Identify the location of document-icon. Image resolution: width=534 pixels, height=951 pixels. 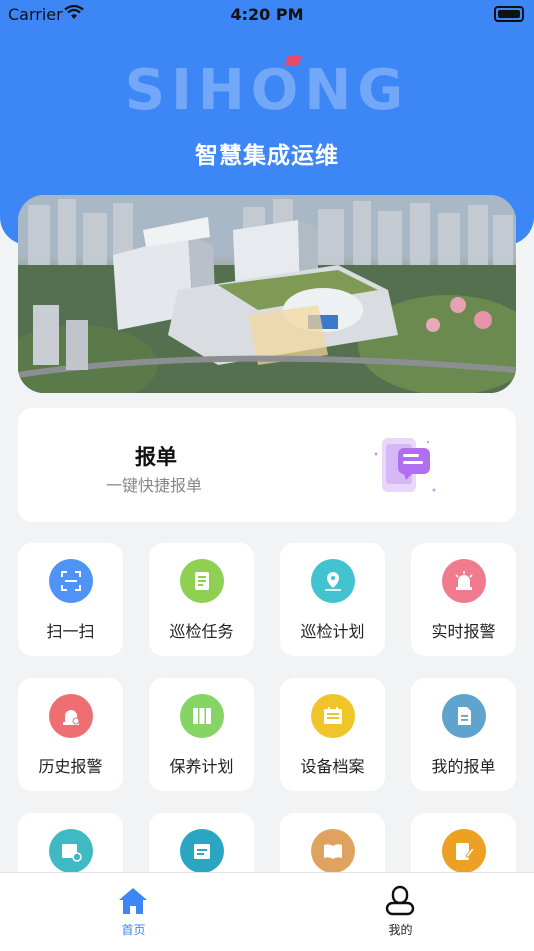
(464, 716).